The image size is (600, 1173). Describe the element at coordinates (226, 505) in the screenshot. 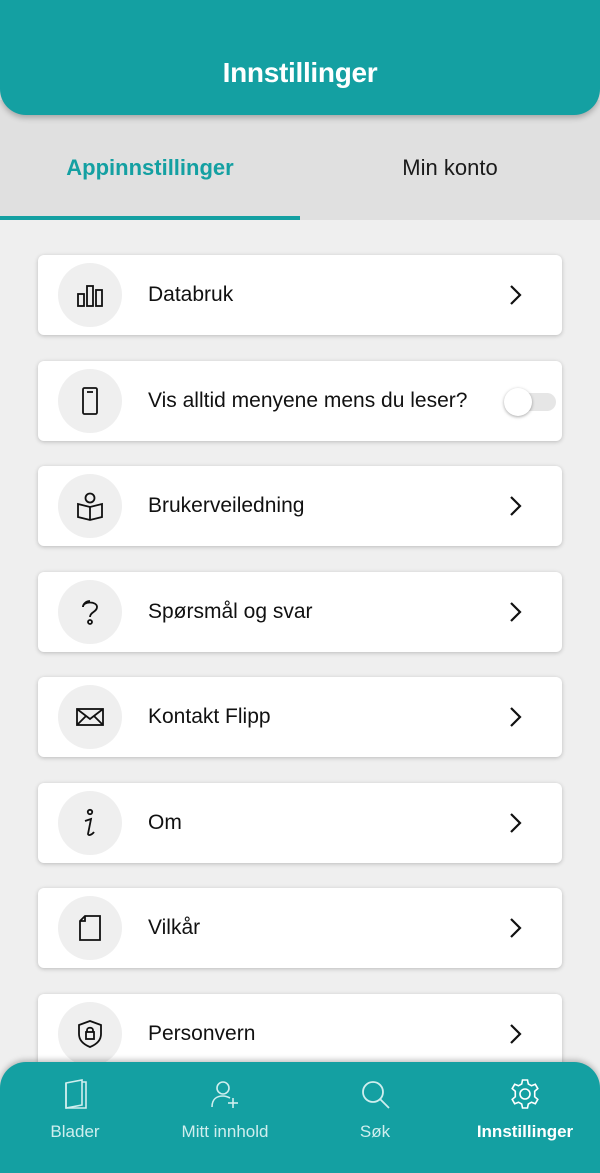

I see `settings-item-label: Brukerveiledning` at that location.